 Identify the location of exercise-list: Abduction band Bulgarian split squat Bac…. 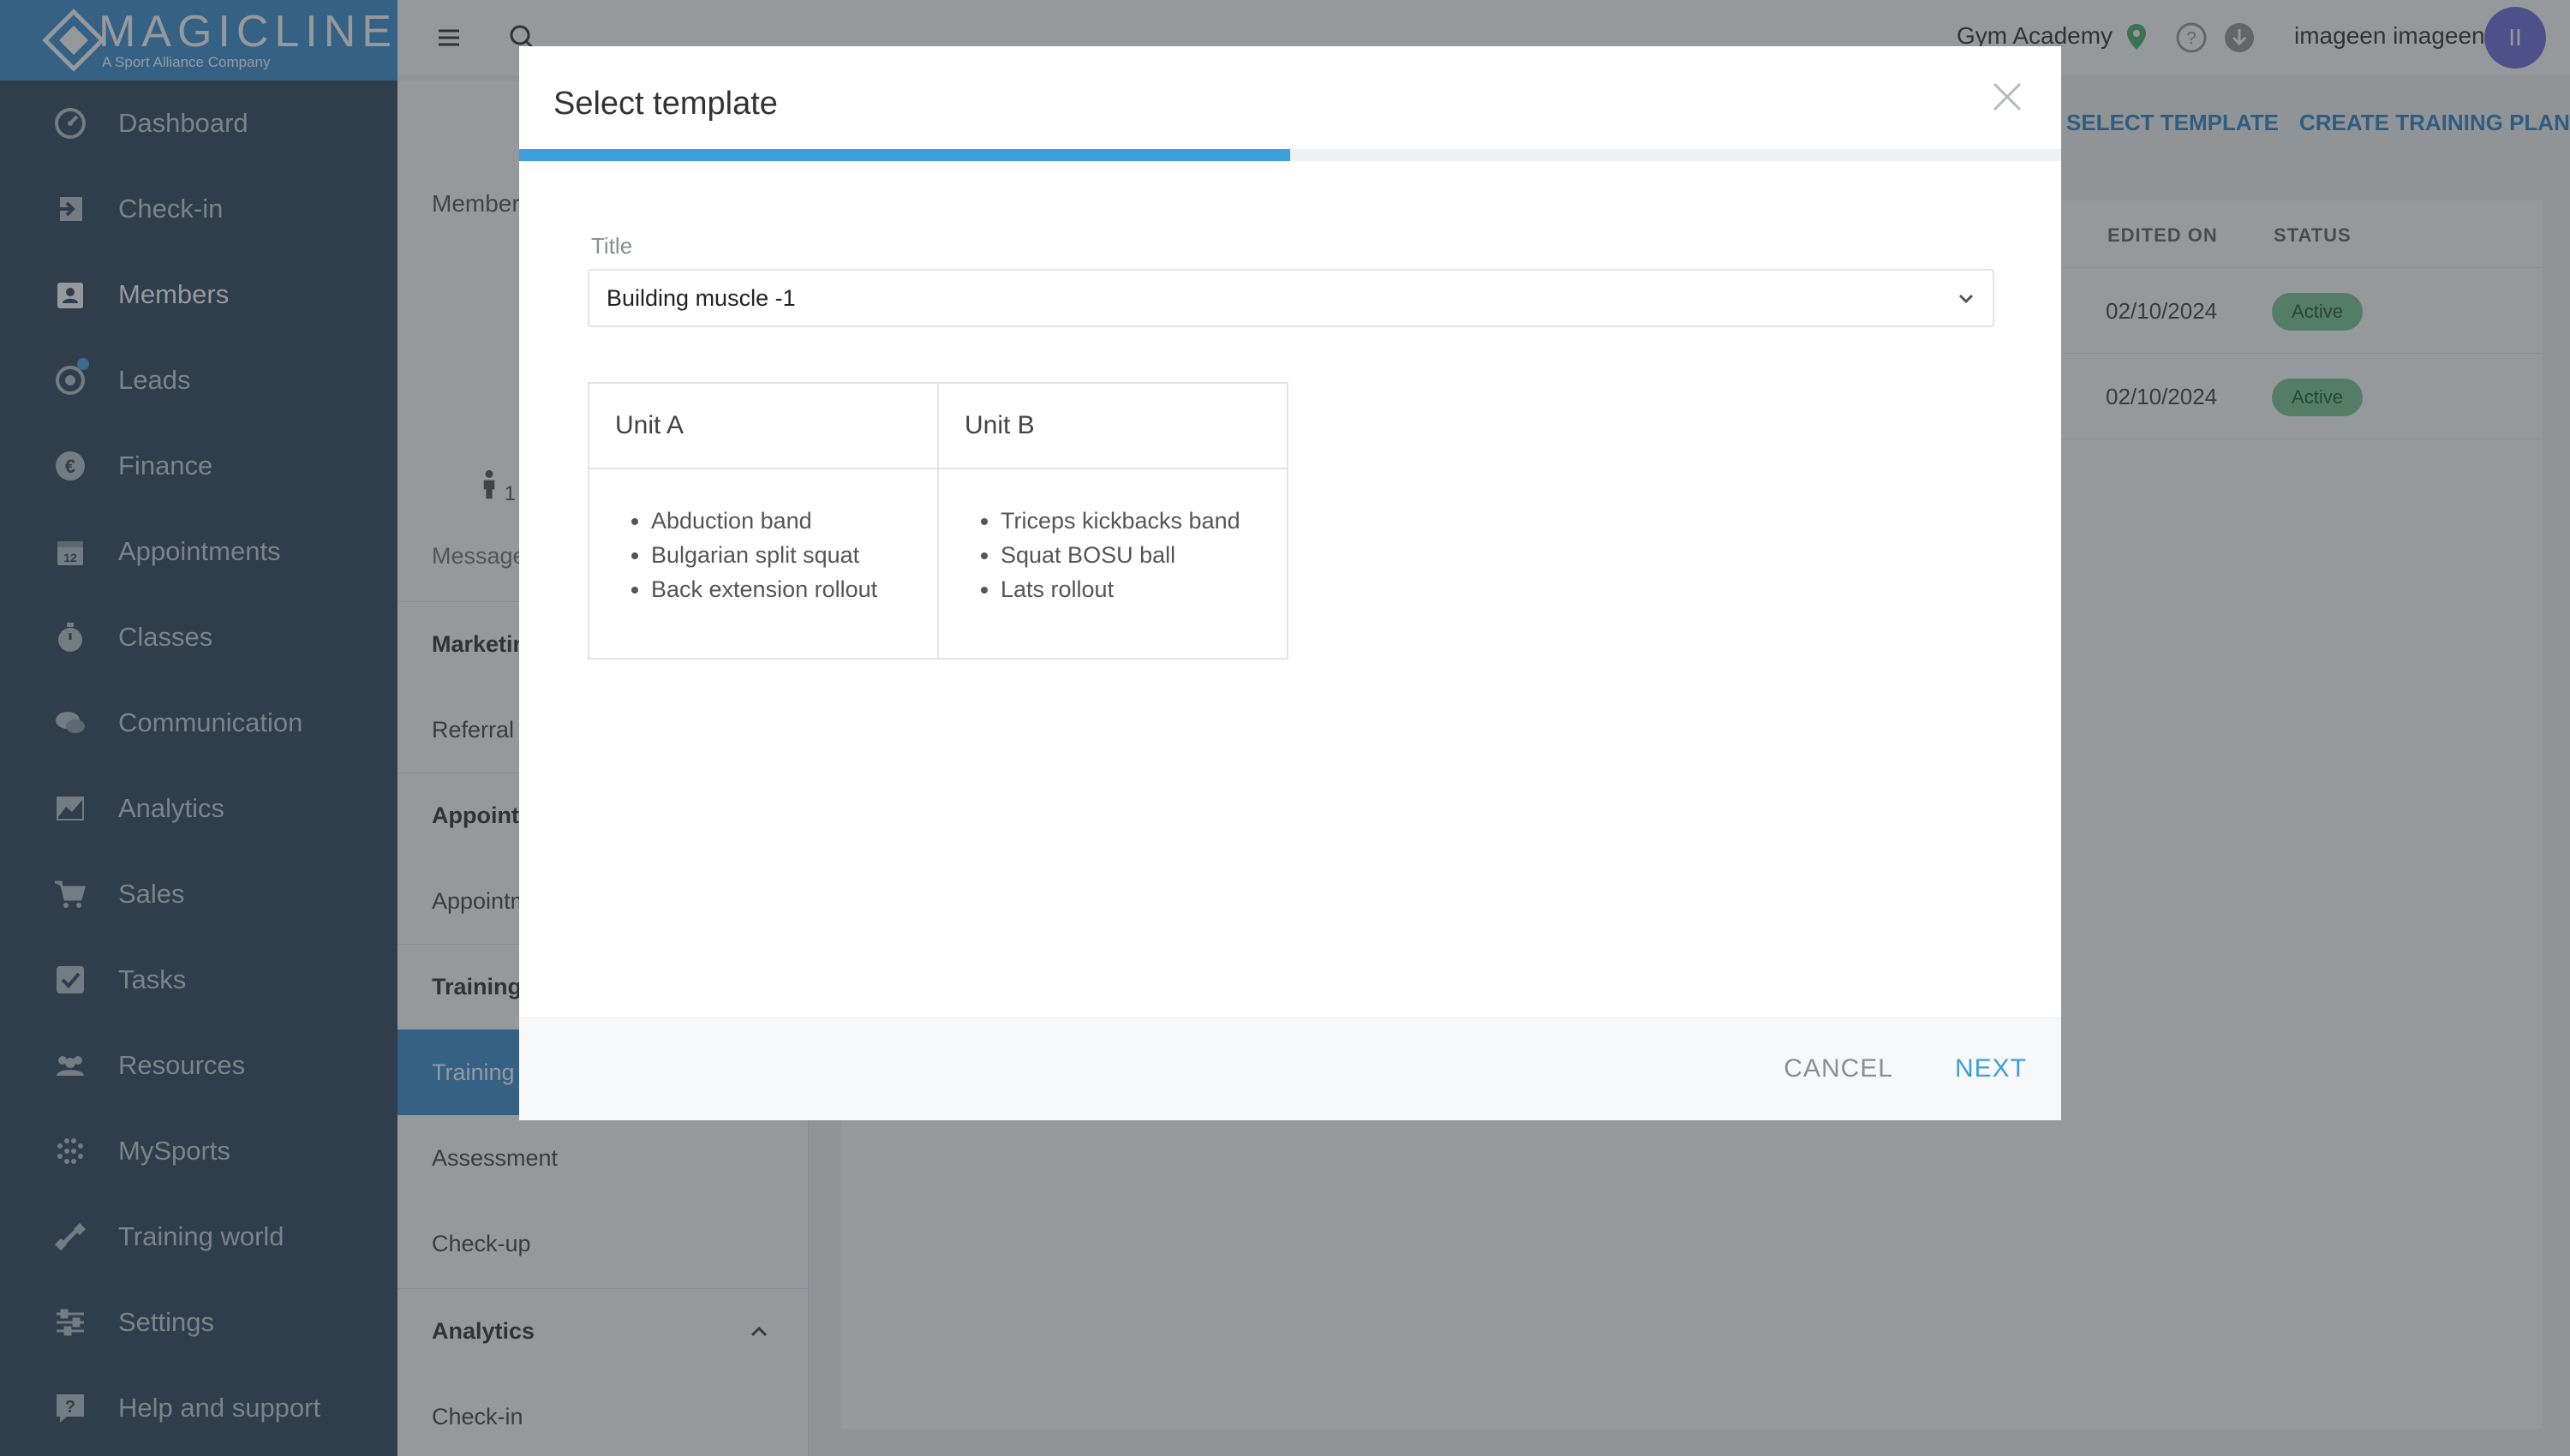
(763, 537).